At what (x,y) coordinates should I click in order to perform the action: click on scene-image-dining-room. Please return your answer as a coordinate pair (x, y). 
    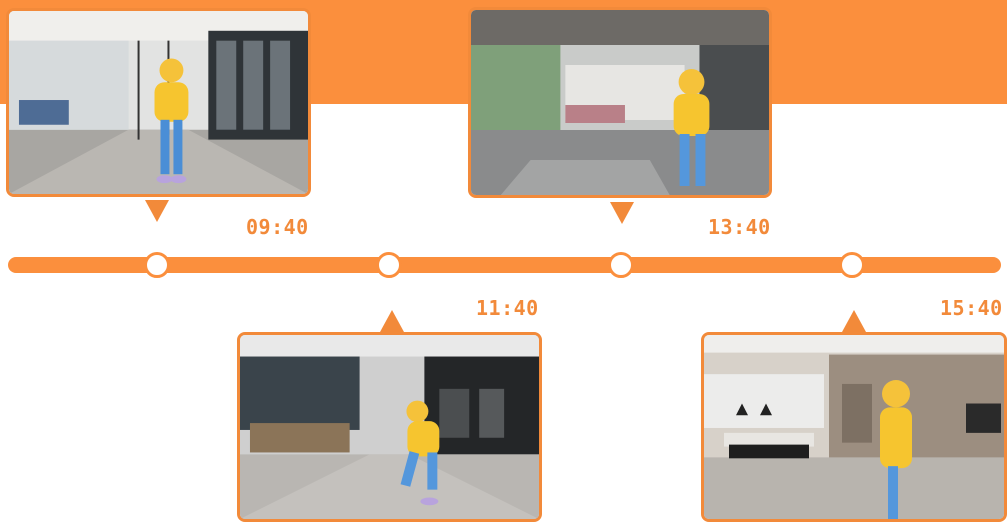
    Looking at the image, I should click on (854, 427).